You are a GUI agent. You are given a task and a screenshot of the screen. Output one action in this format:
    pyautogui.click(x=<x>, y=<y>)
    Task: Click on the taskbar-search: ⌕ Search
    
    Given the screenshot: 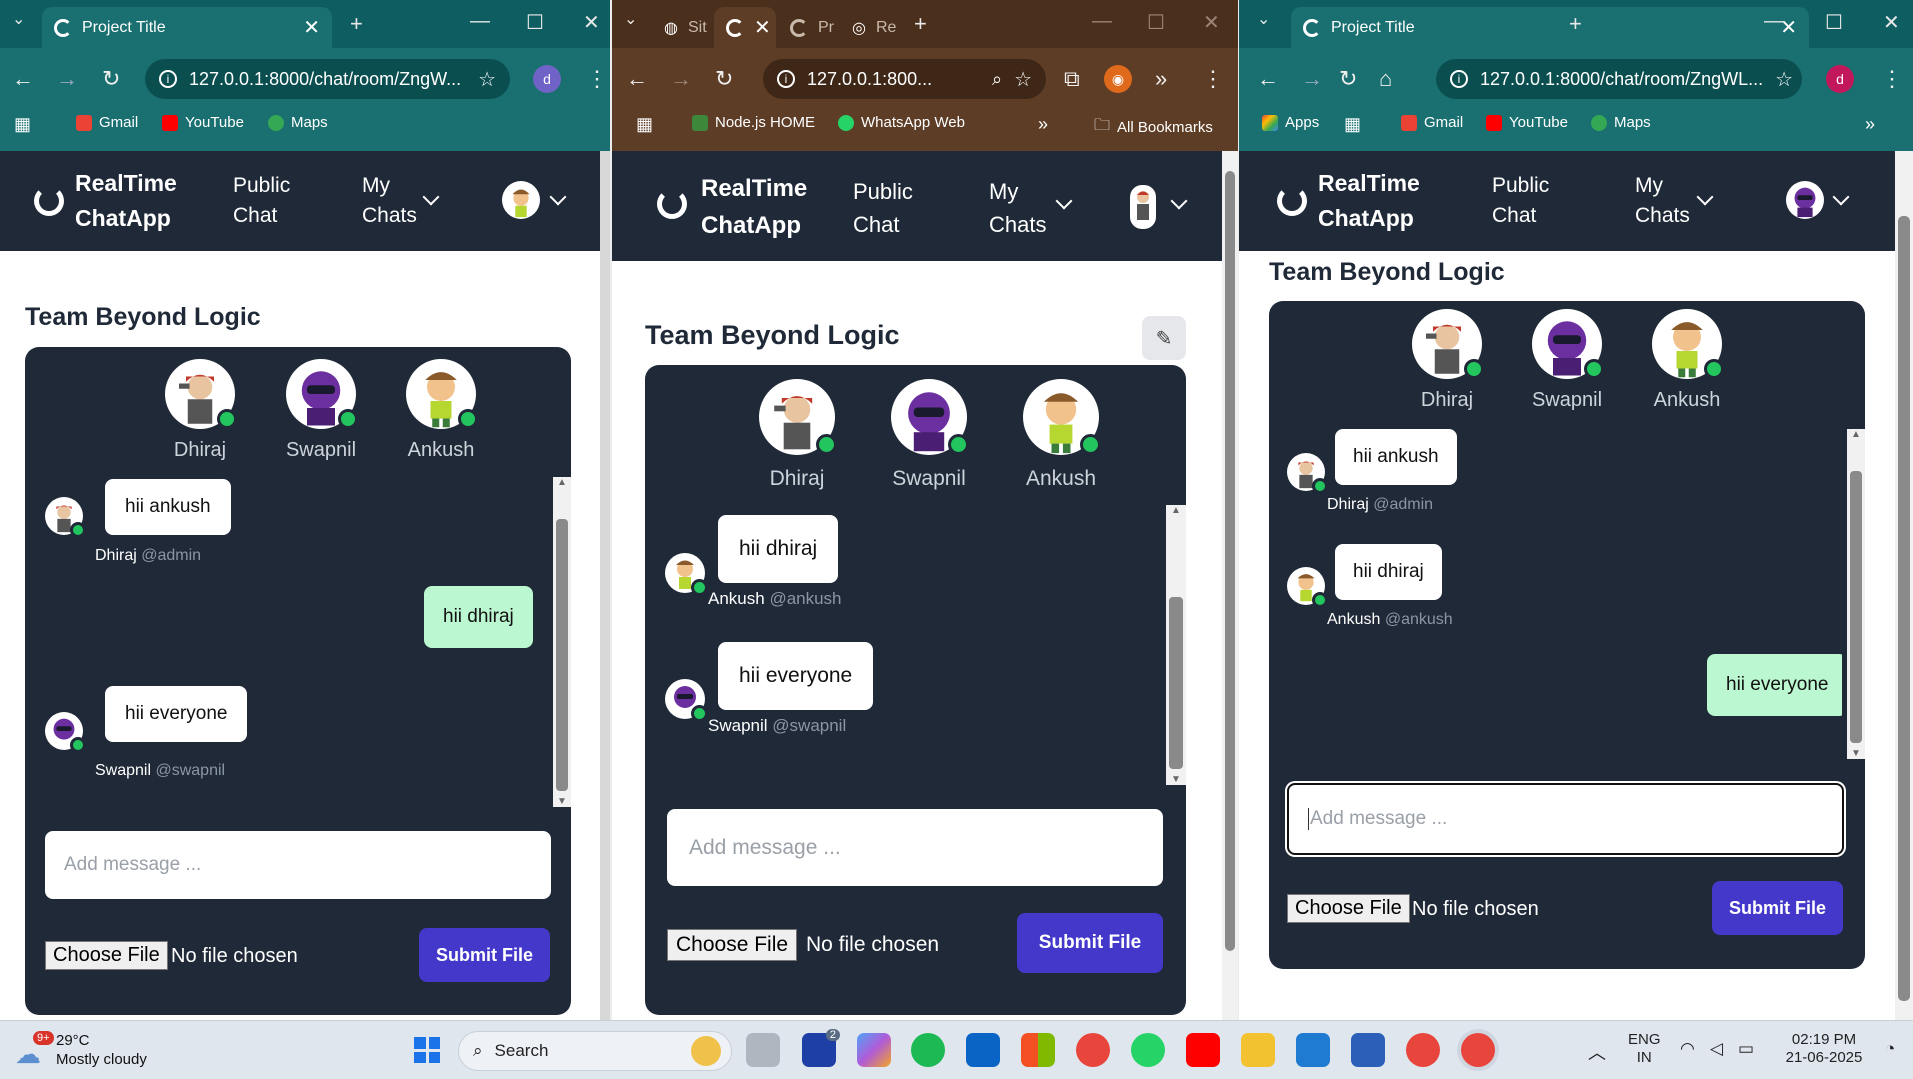 What is the action you would take?
    pyautogui.click(x=595, y=1051)
    